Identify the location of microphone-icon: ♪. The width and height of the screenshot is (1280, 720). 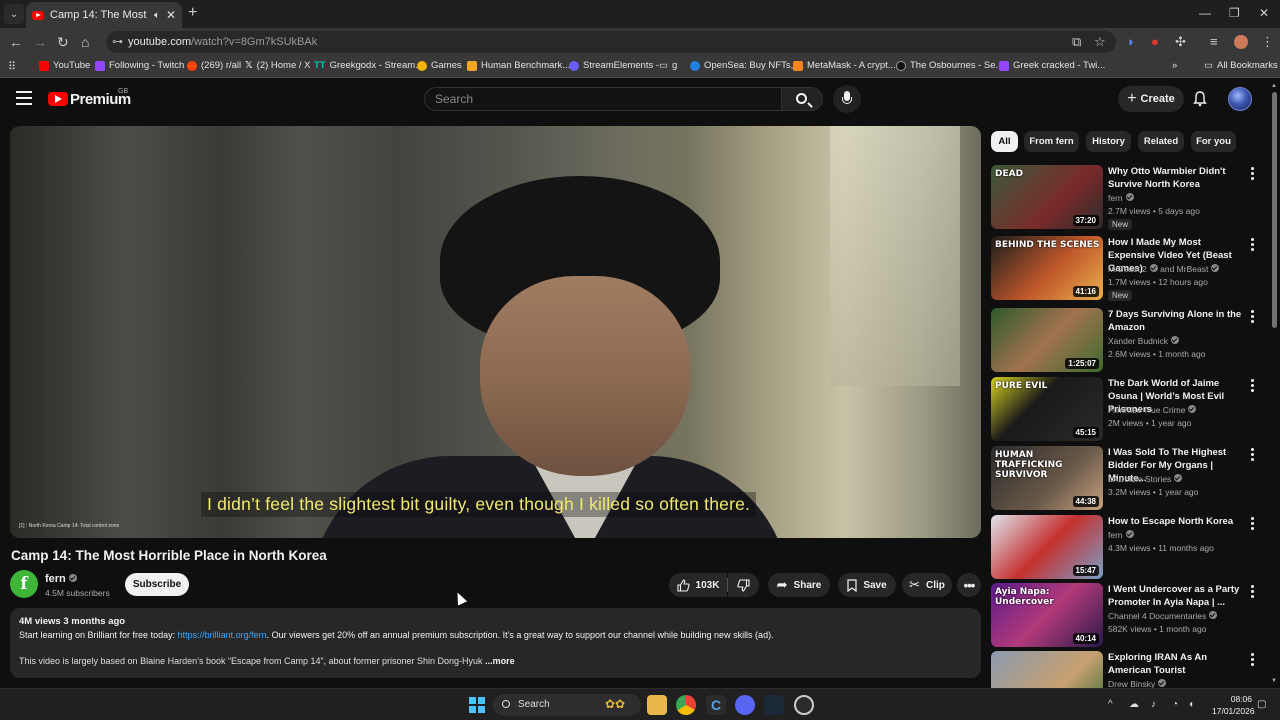
(1153, 704).